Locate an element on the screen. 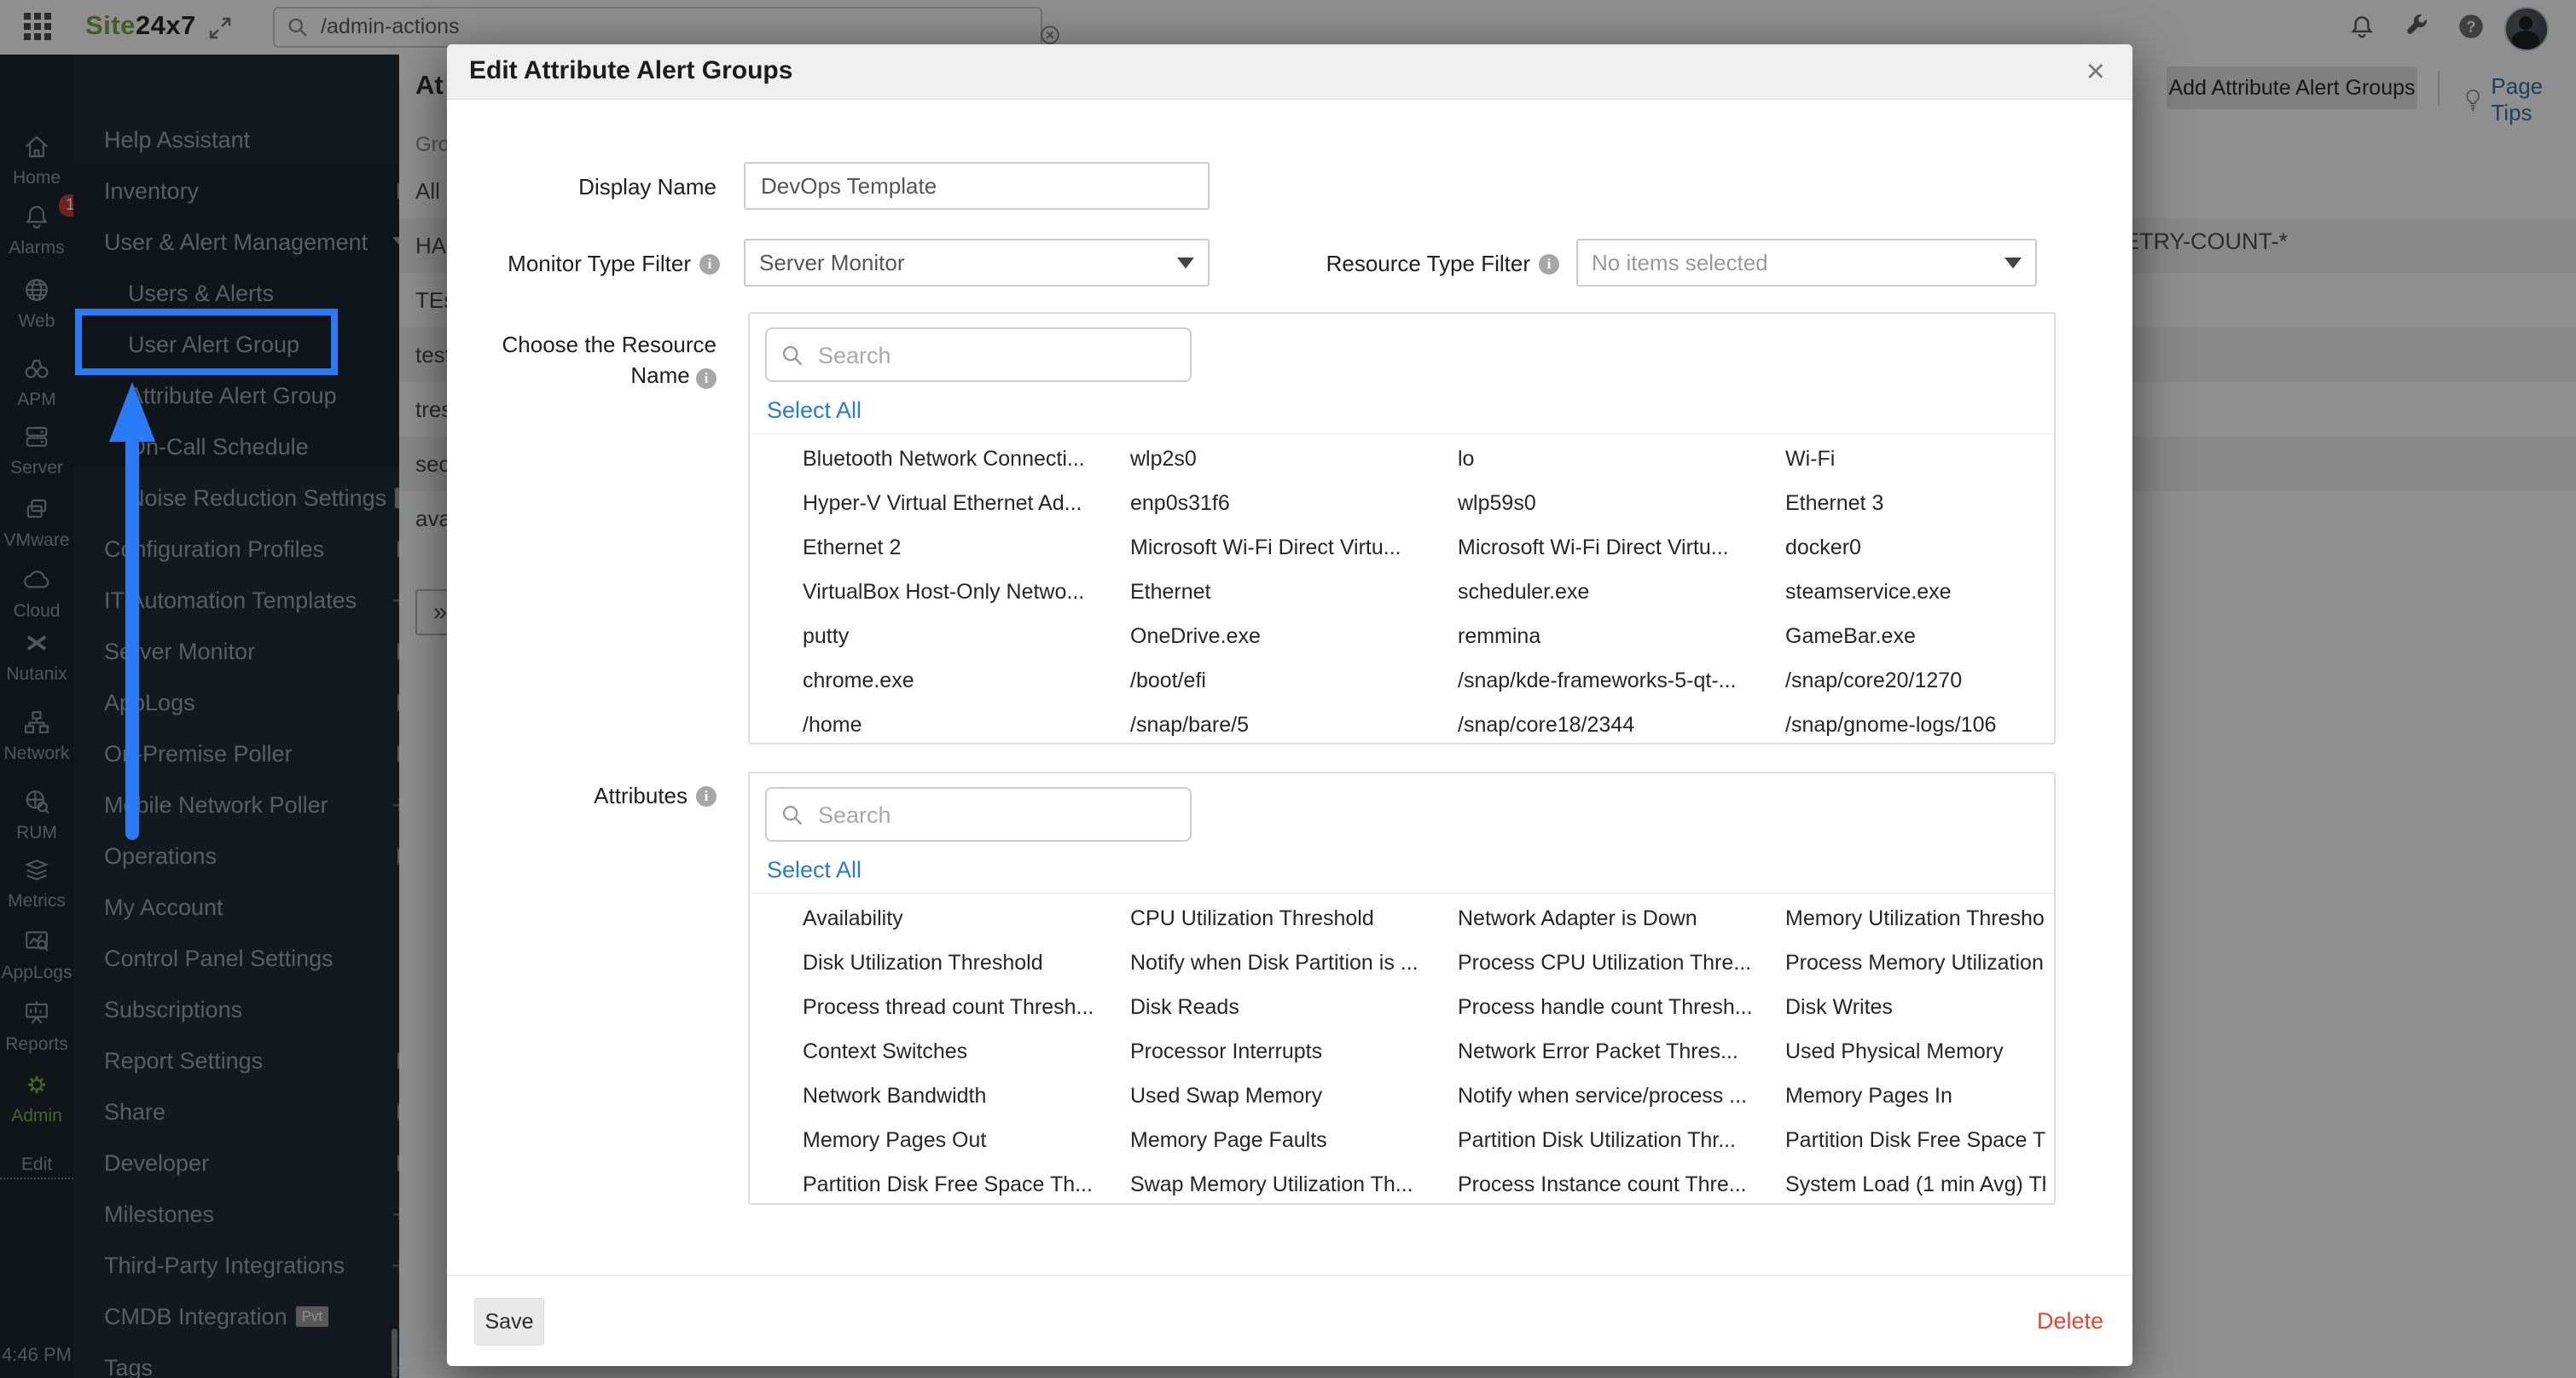 The image size is (2576, 1378). attribute-item: Processor Interrupts is located at coordinates (1294, 1051).